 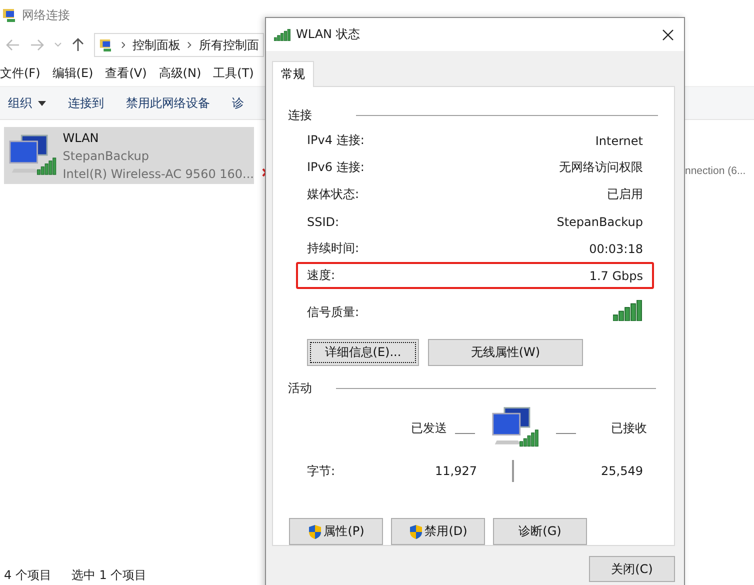 What do you see at coordinates (28, 575) in the screenshot?
I see `status-text: 4 个项目` at bounding box center [28, 575].